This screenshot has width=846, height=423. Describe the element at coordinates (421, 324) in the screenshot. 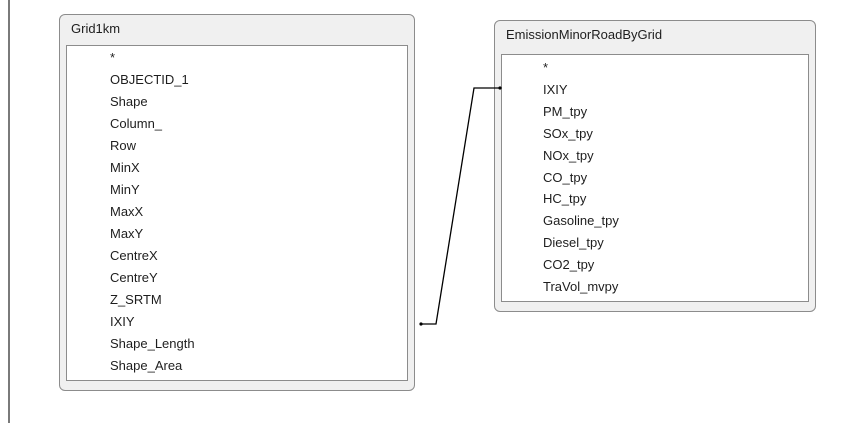

I see `relationship-endpoint-left` at that location.